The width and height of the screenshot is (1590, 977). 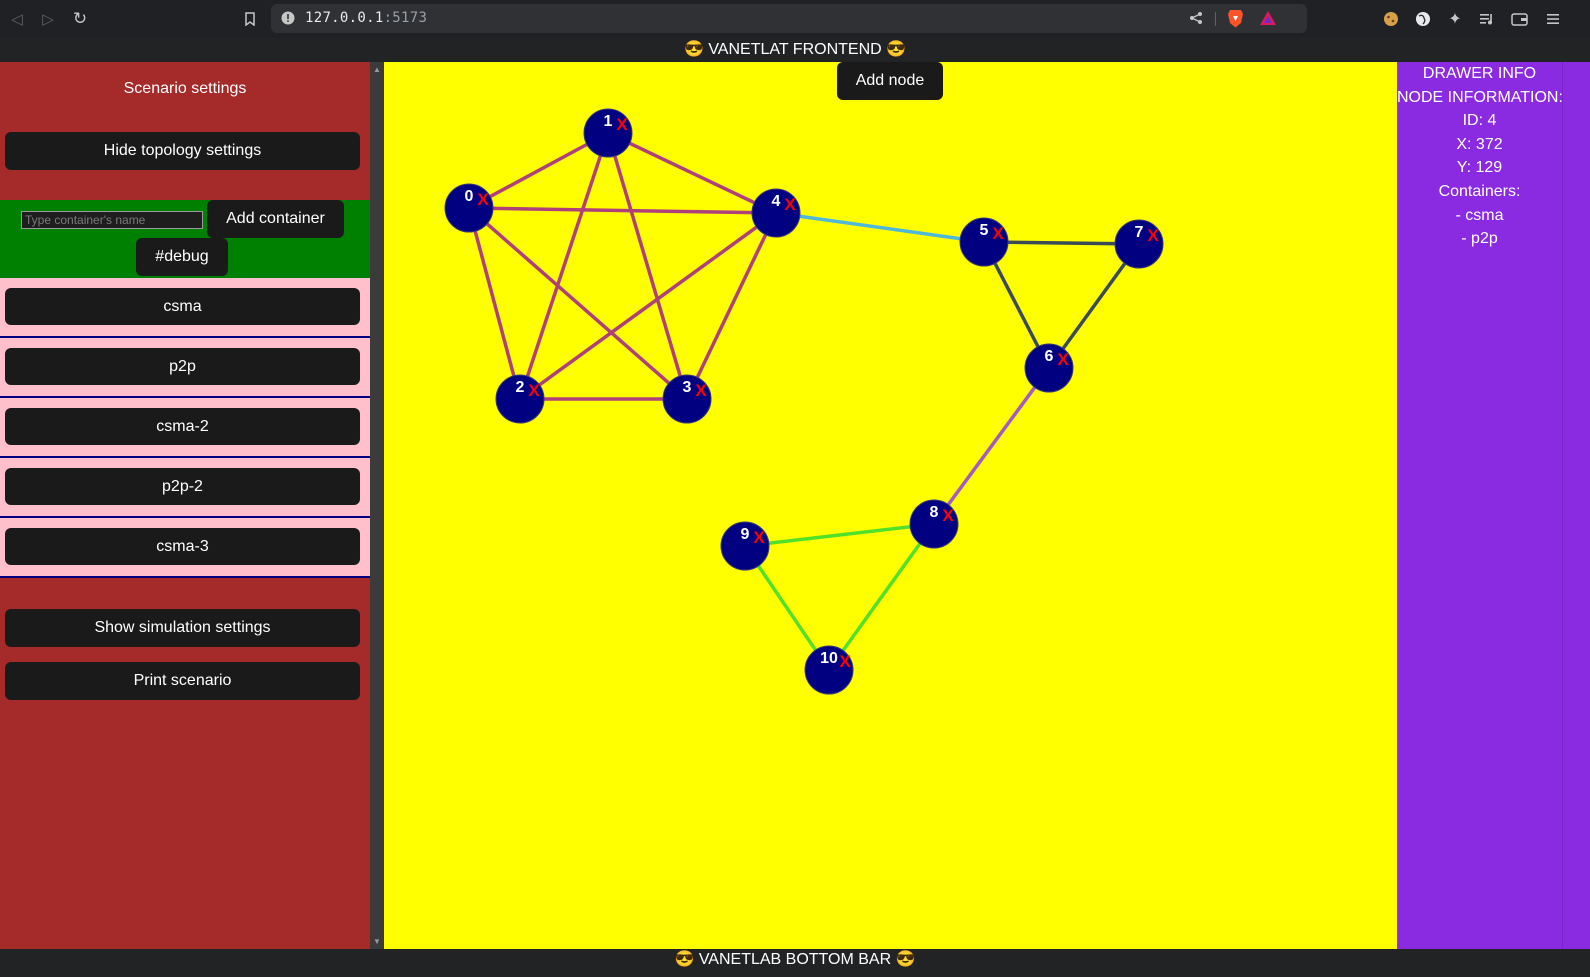 What do you see at coordinates (687, 387) in the screenshot?
I see `node-id-label: 3` at bounding box center [687, 387].